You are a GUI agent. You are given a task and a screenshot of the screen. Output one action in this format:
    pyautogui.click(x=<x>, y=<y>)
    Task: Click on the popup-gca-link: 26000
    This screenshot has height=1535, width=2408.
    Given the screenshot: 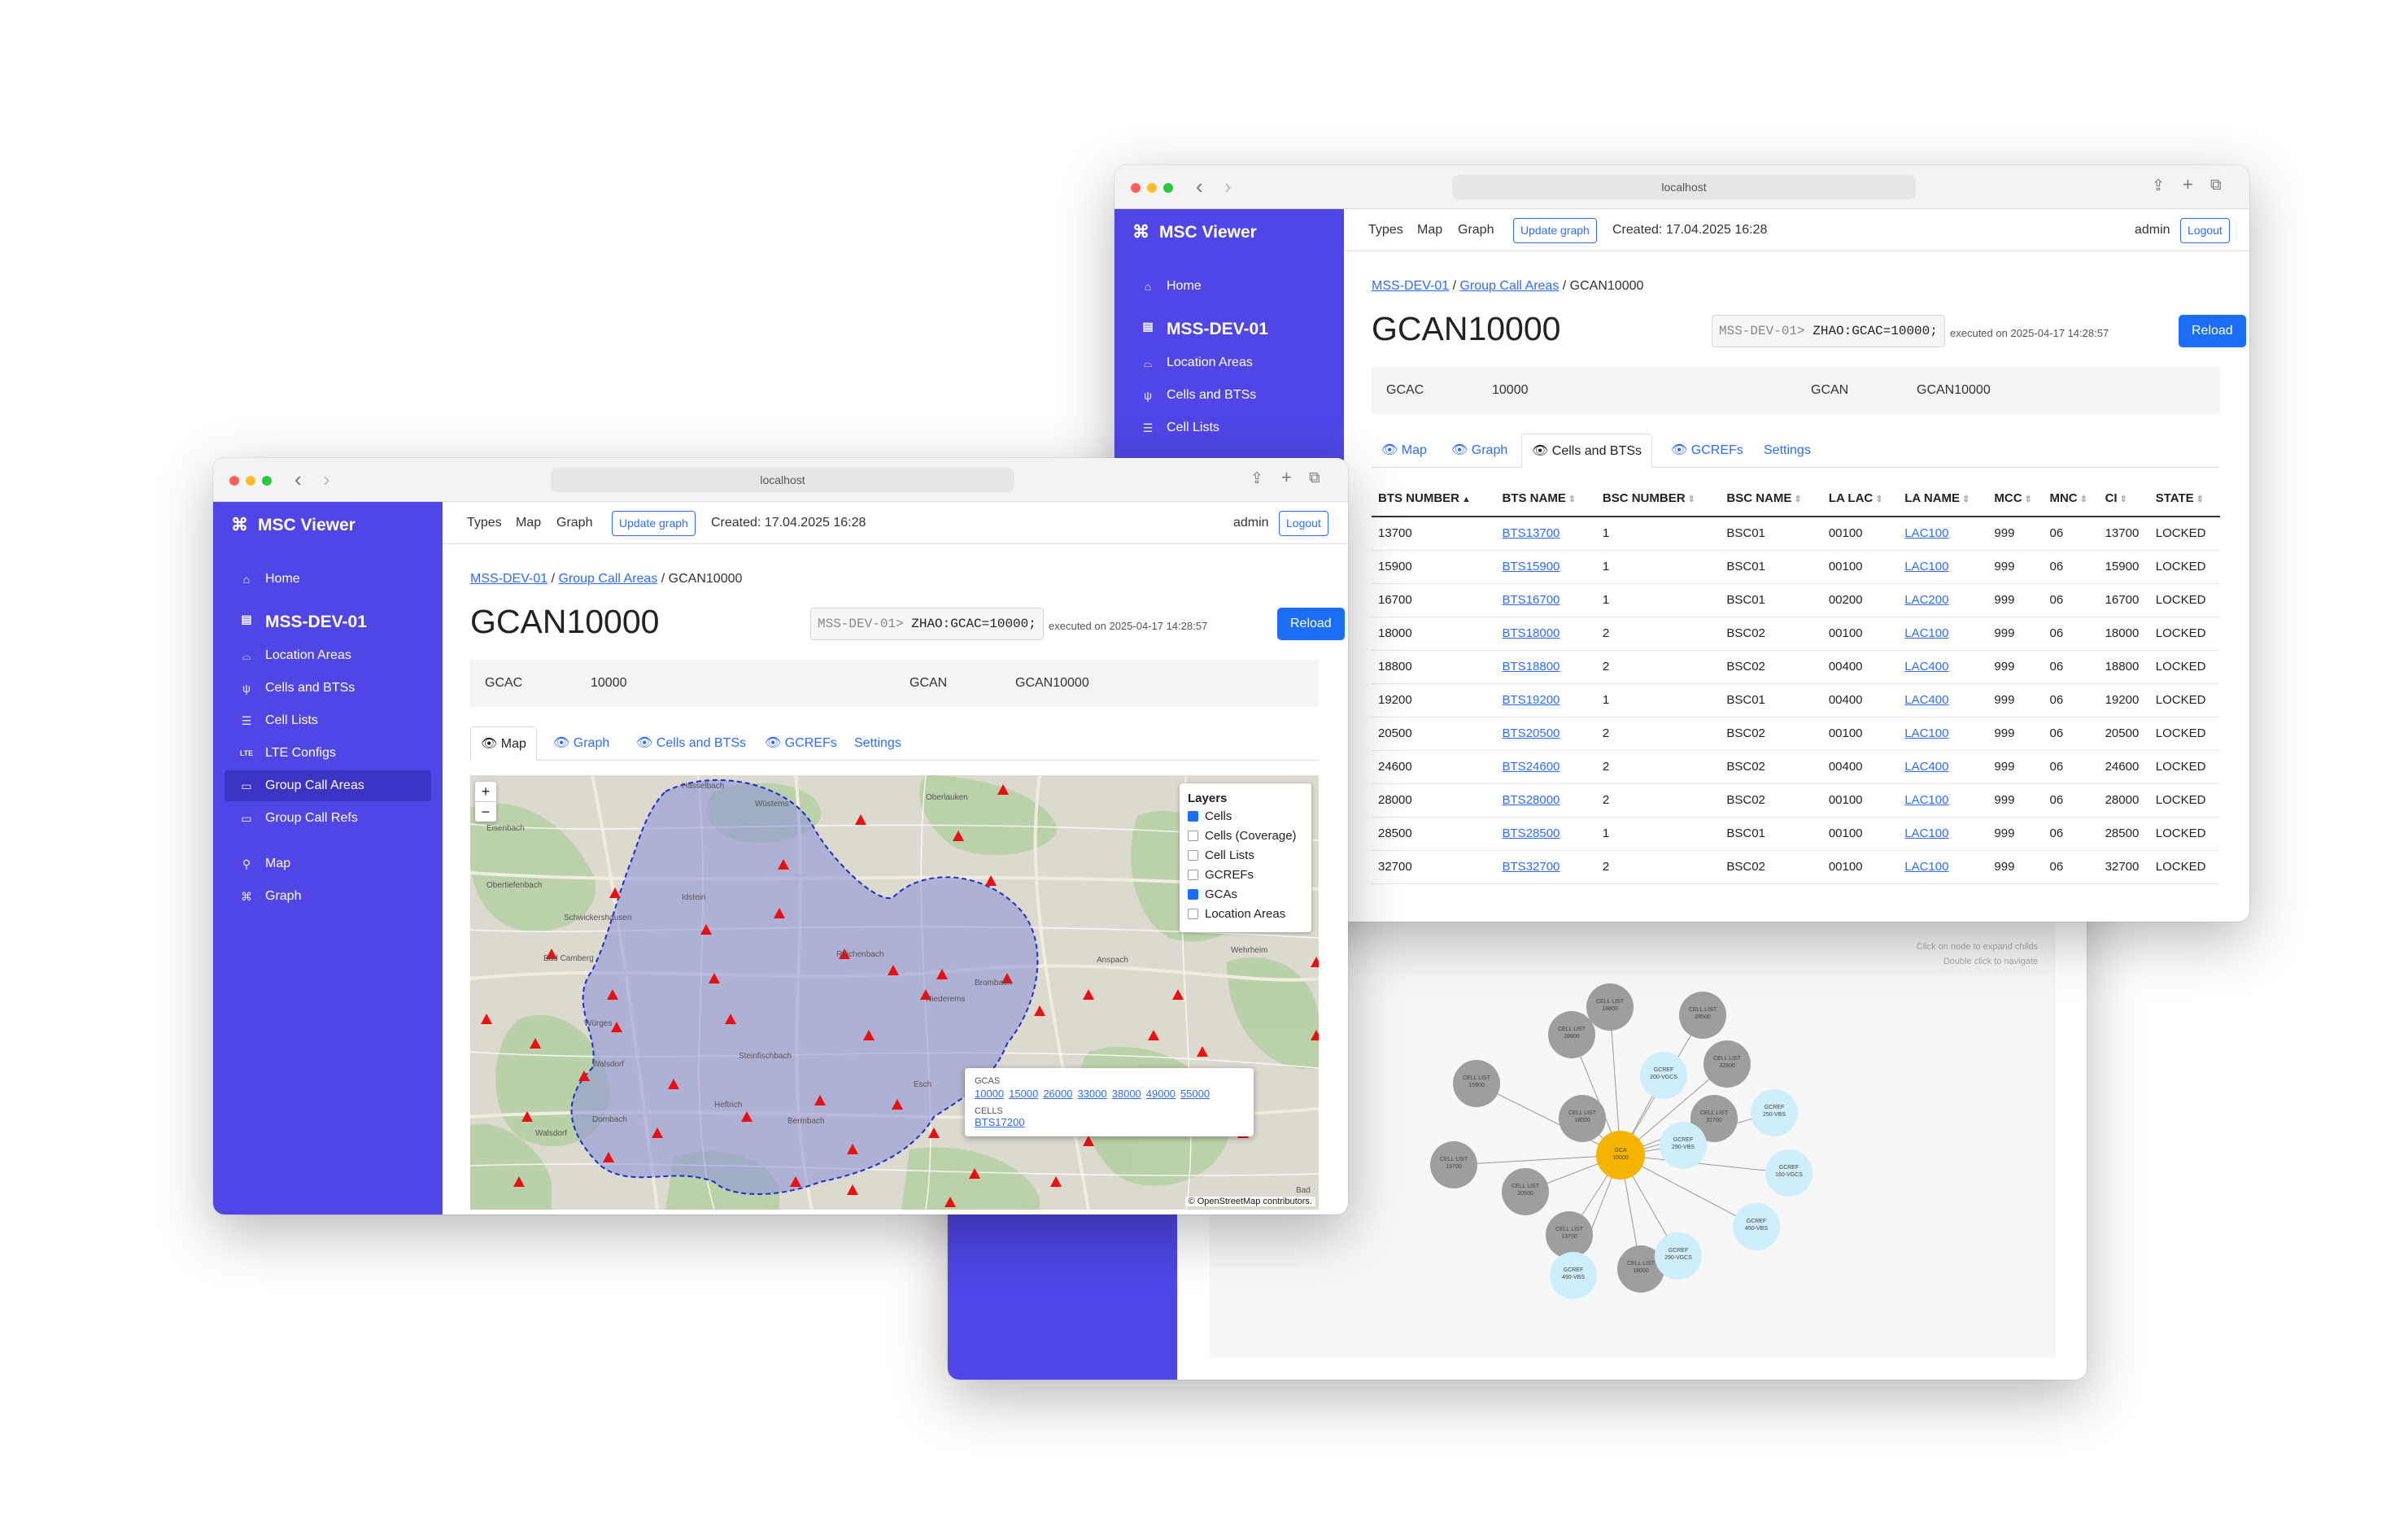 What is the action you would take?
    pyautogui.click(x=1057, y=1094)
    